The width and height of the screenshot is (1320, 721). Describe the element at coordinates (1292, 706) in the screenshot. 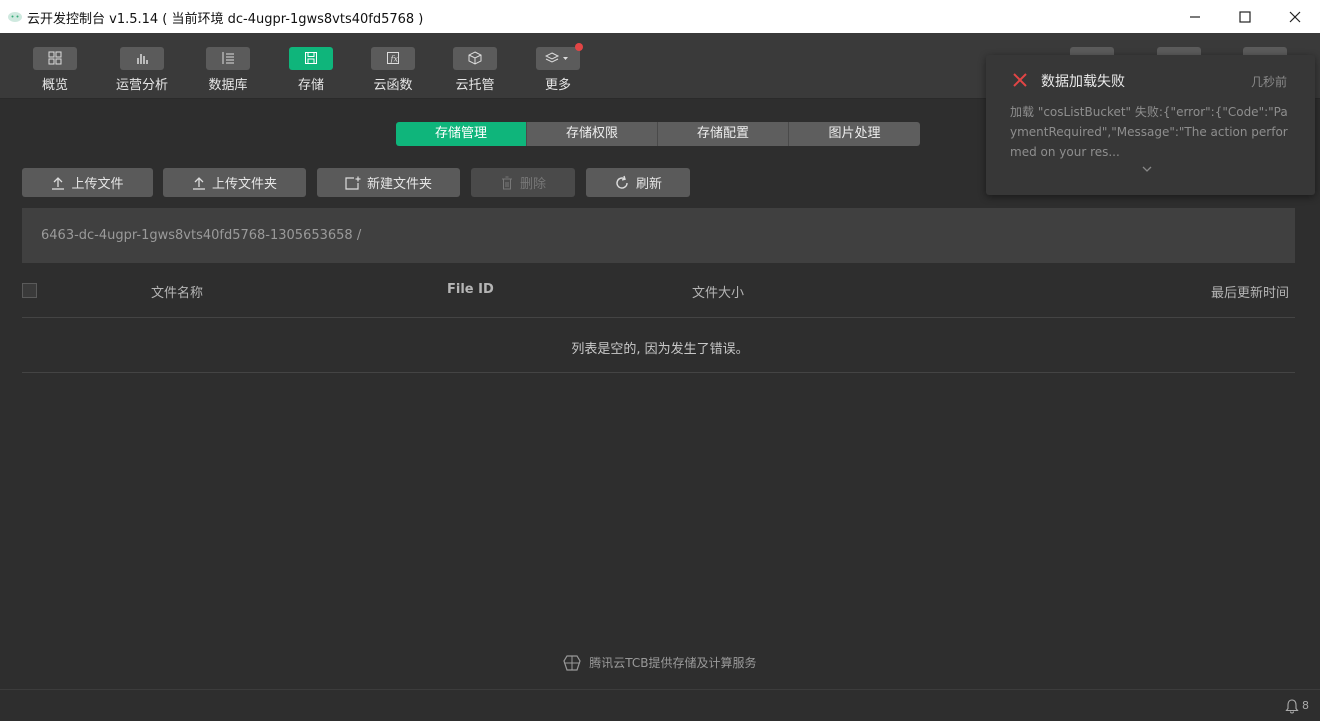

I see `bell-icon` at that location.